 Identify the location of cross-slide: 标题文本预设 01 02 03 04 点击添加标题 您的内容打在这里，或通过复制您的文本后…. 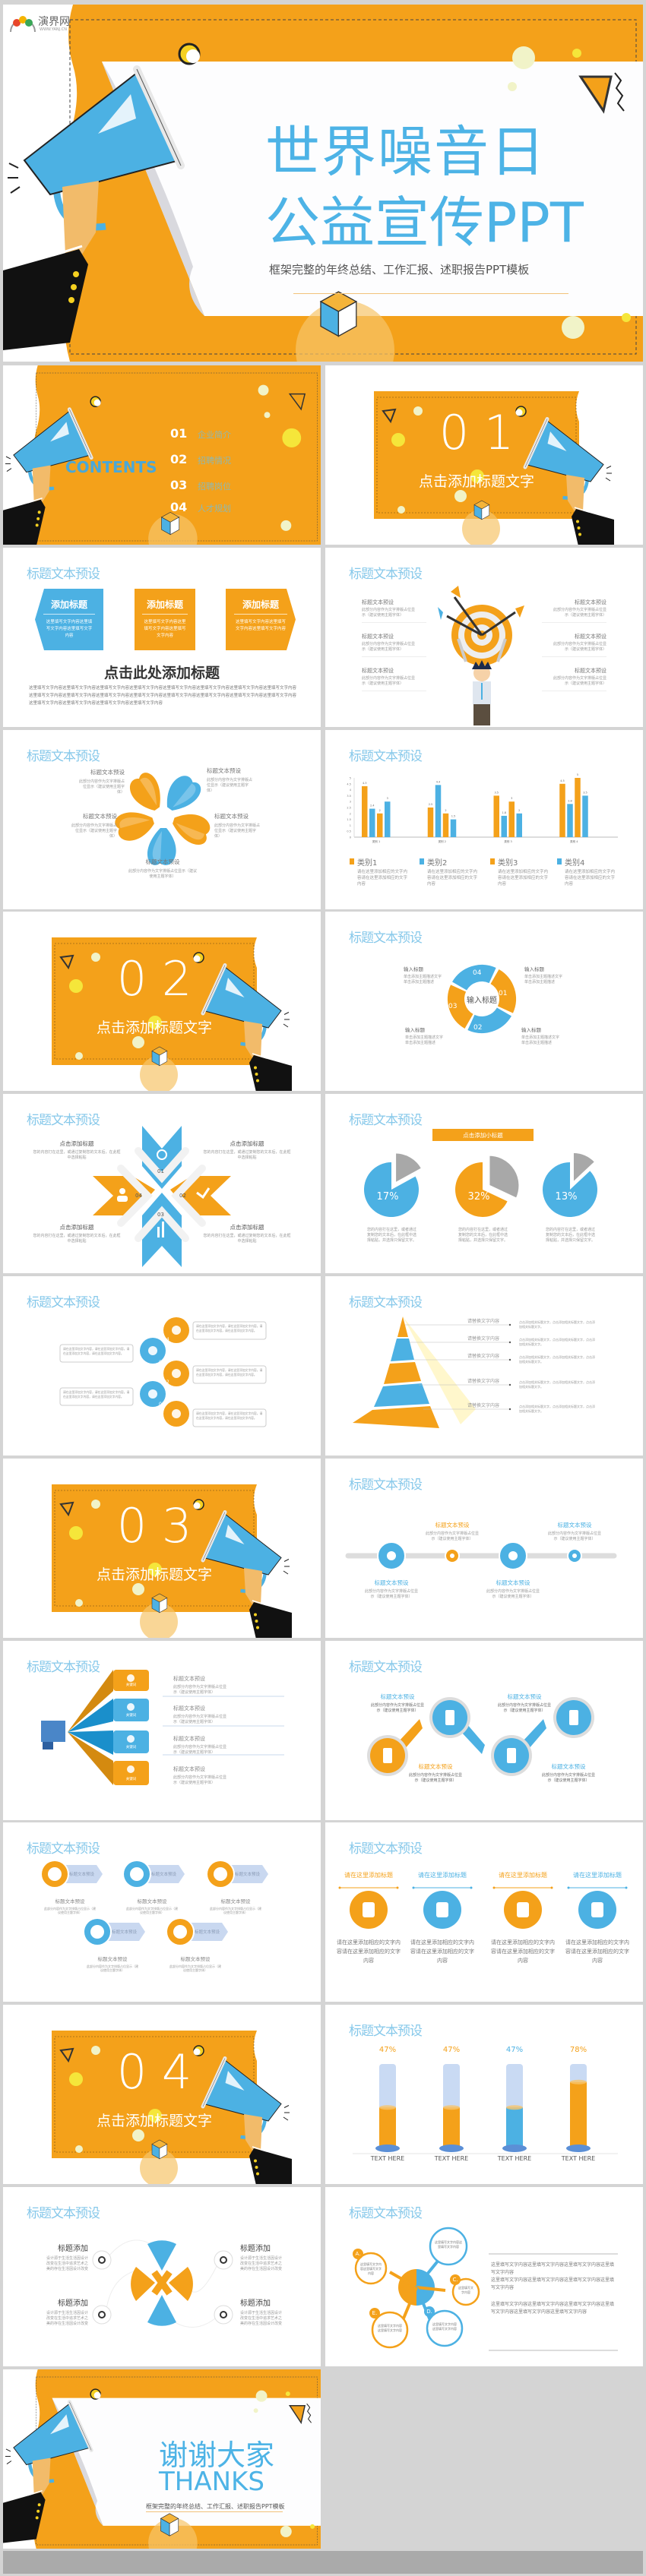
(162, 1183).